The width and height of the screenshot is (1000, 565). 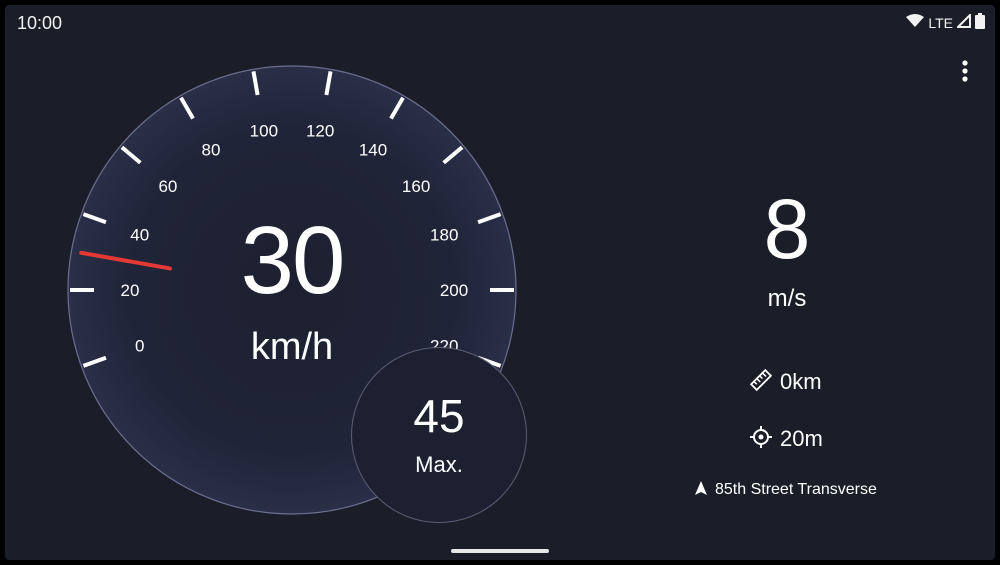 What do you see at coordinates (439, 464) in the screenshot?
I see `max-speed-label: Max.` at bounding box center [439, 464].